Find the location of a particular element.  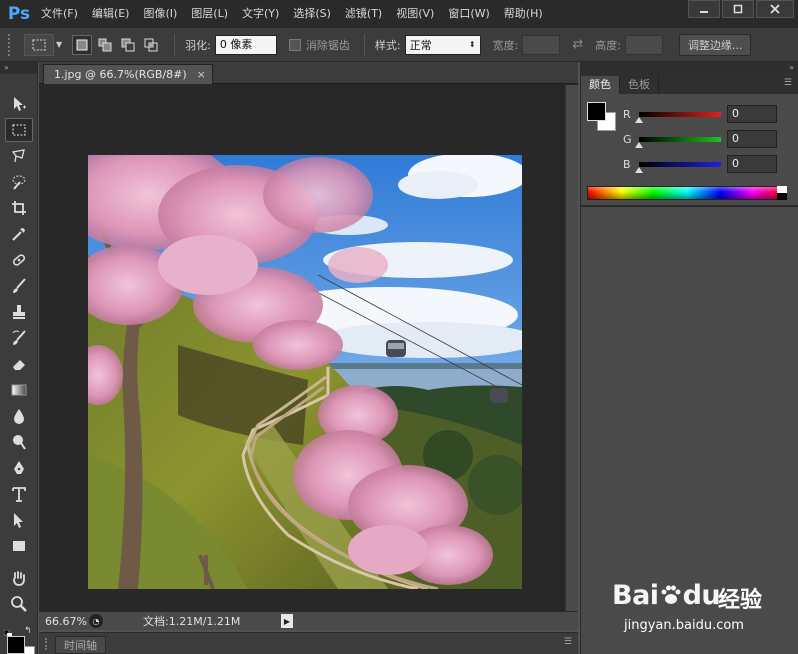

minimize-icon is located at coordinates (704, 9).